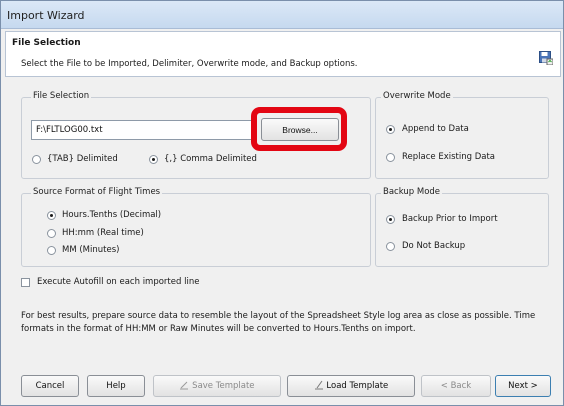 Image resolution: width=564 pixels, height=406 pixels. What do you see at coordinates (357, 386) in the screenshot?
I see `load-template-label: Load Template` at bounding box center [357, 386].